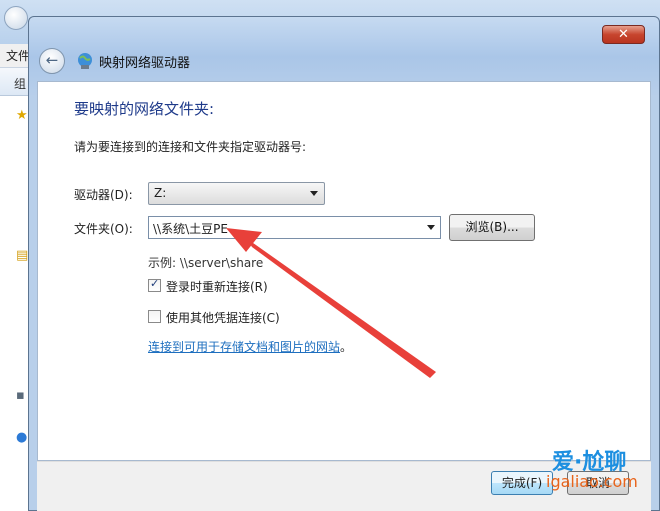 This screenshot has height=511, width=660. What do you see at coordinates (244, 347) in the screenshot?
I see `website-link-text: 连接到可用于存储文档和图片的网站` at bounding box center [244, 347].